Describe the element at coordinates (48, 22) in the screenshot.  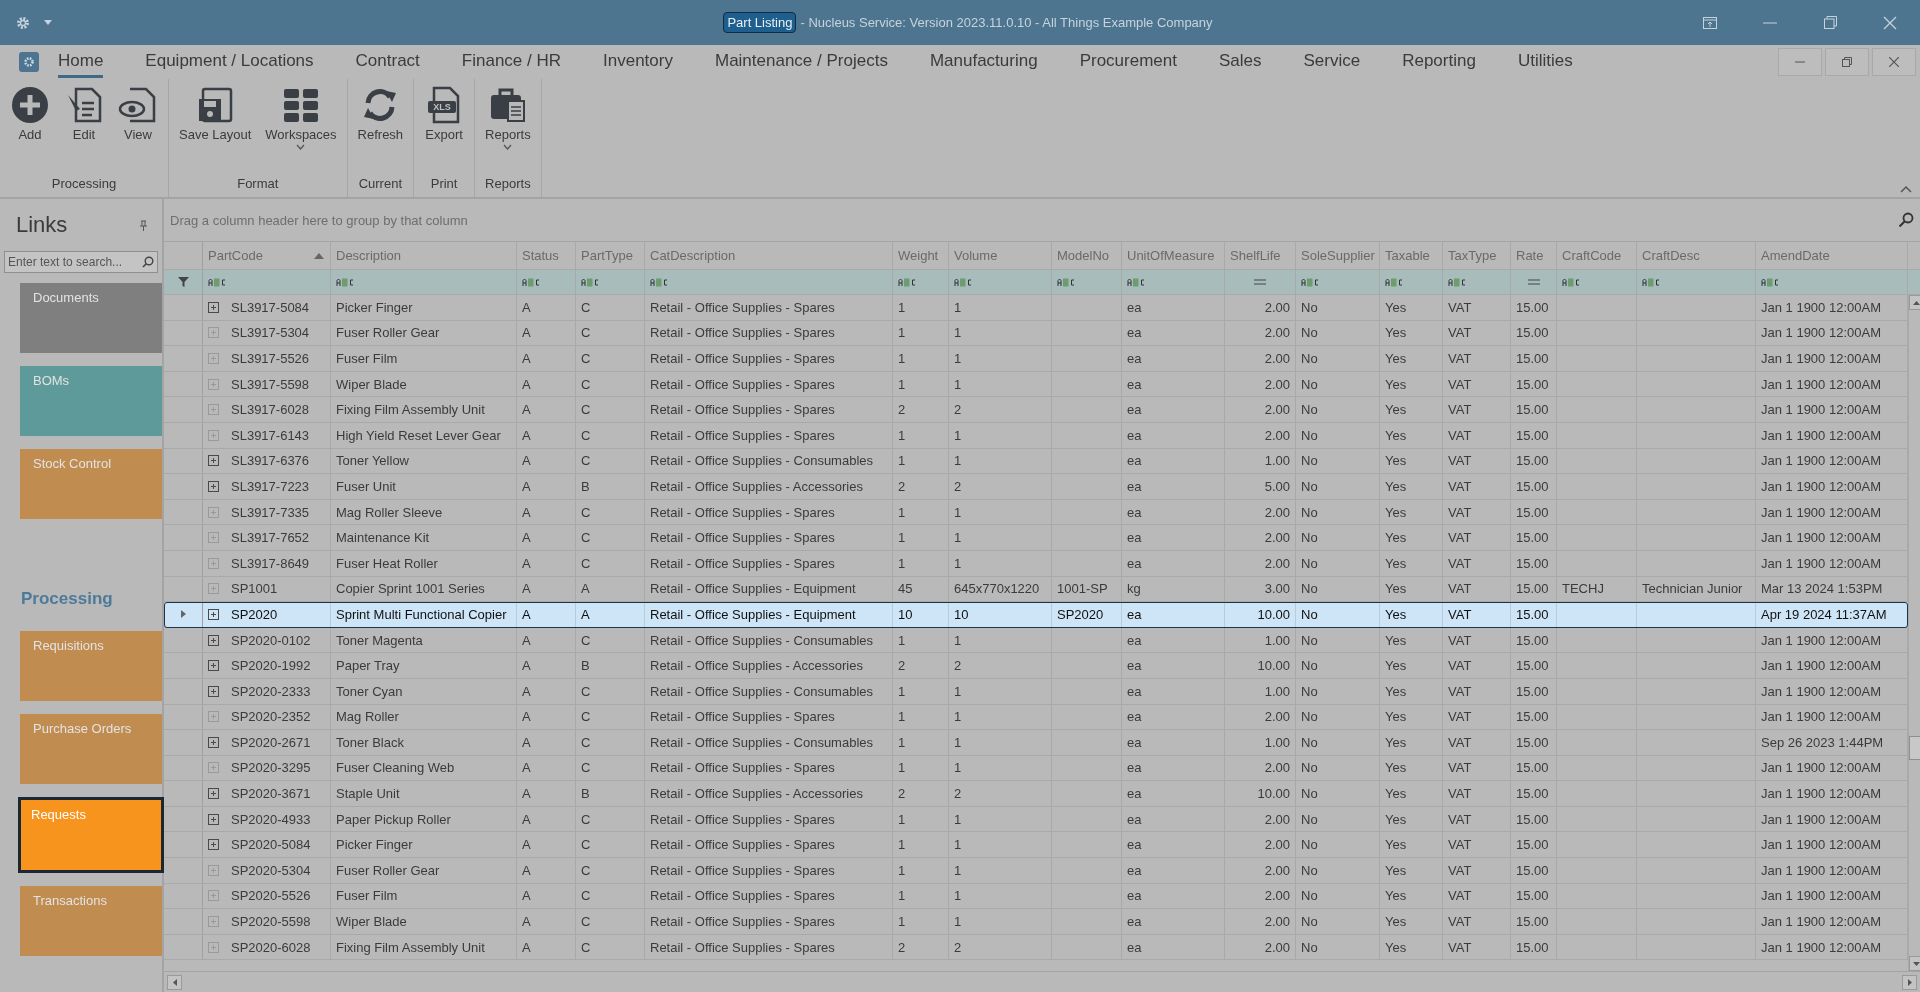
I see `dropdown-caret-icon` at that location.